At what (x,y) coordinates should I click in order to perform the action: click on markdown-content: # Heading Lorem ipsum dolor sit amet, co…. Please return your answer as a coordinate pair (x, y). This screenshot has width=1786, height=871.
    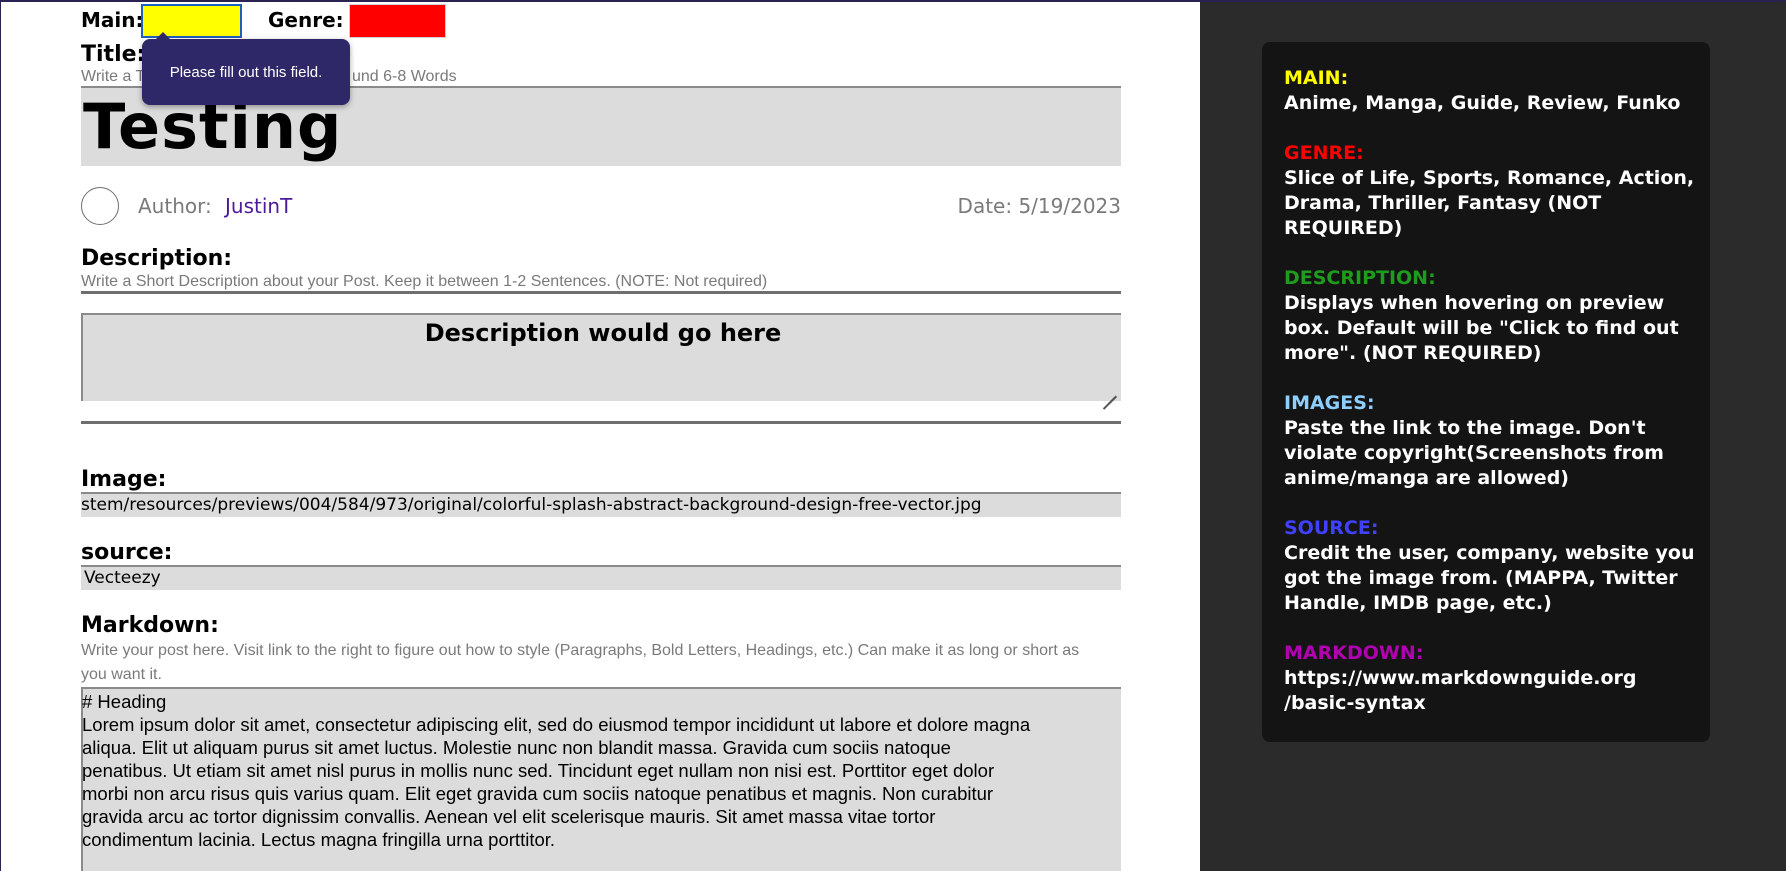
    Looking at the image, I should click on (597, 770).